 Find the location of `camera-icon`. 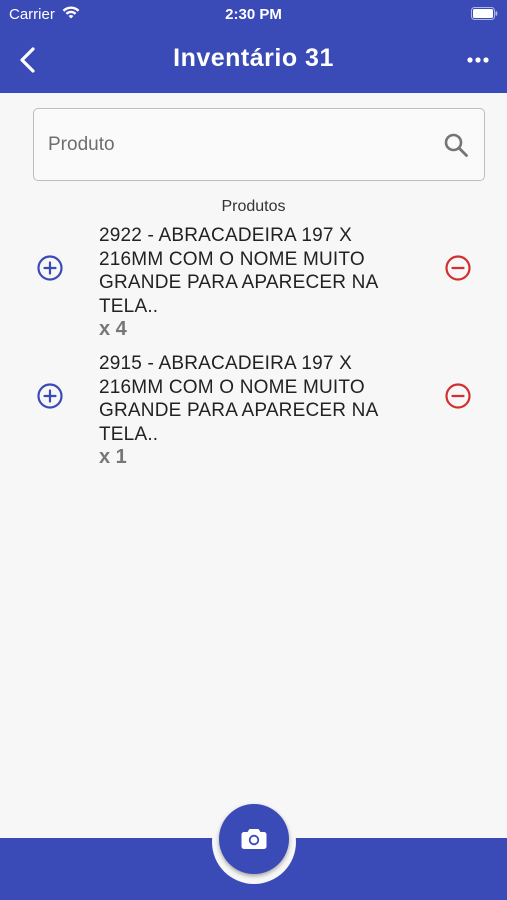

camera-icon is located at coordinates (254, 839).